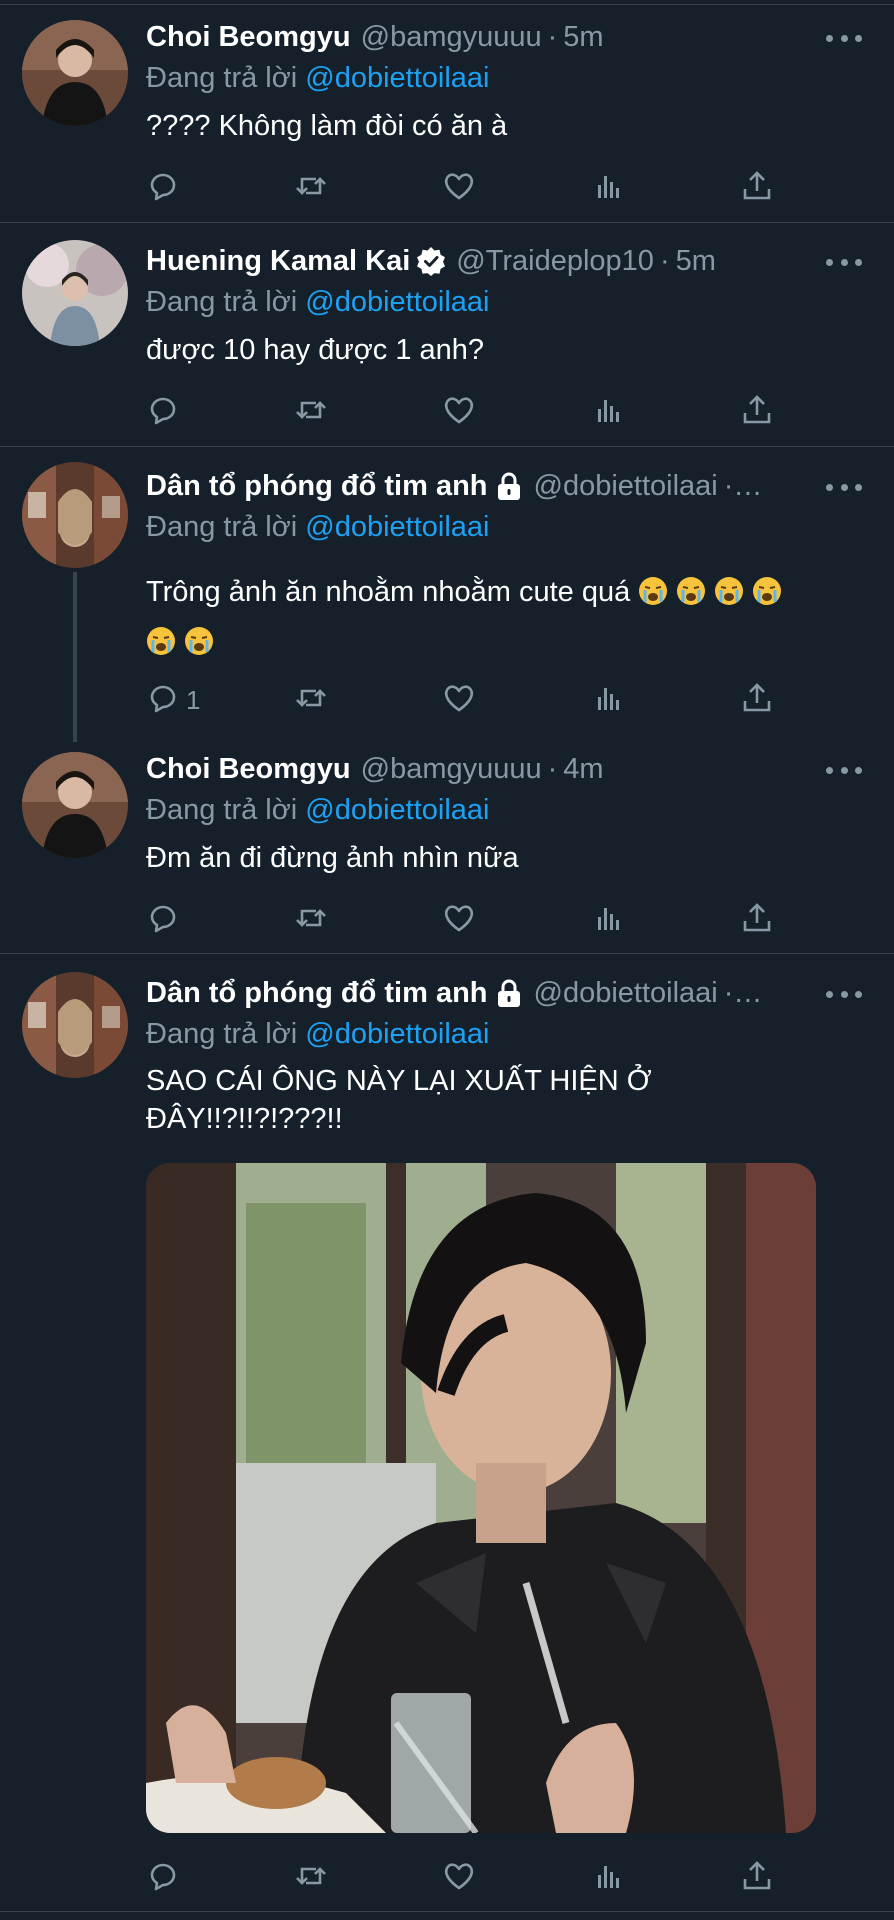  Describe the element at coordinates (555, 261) in the screenshot. I see `user-handle: @Traideplop10` at that location.